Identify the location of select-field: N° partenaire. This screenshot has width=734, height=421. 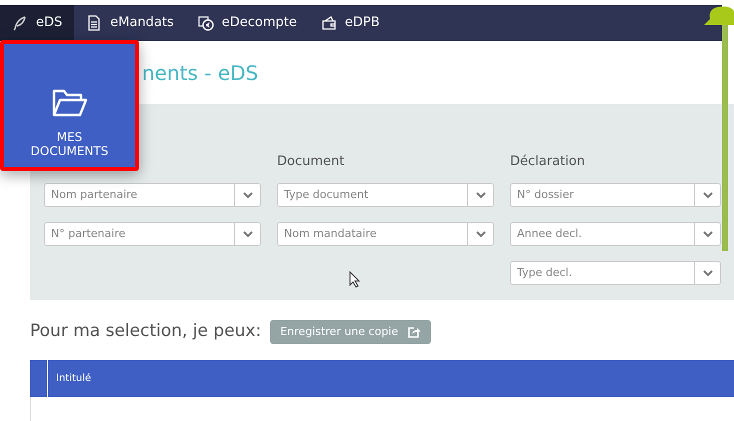
(152, 234).